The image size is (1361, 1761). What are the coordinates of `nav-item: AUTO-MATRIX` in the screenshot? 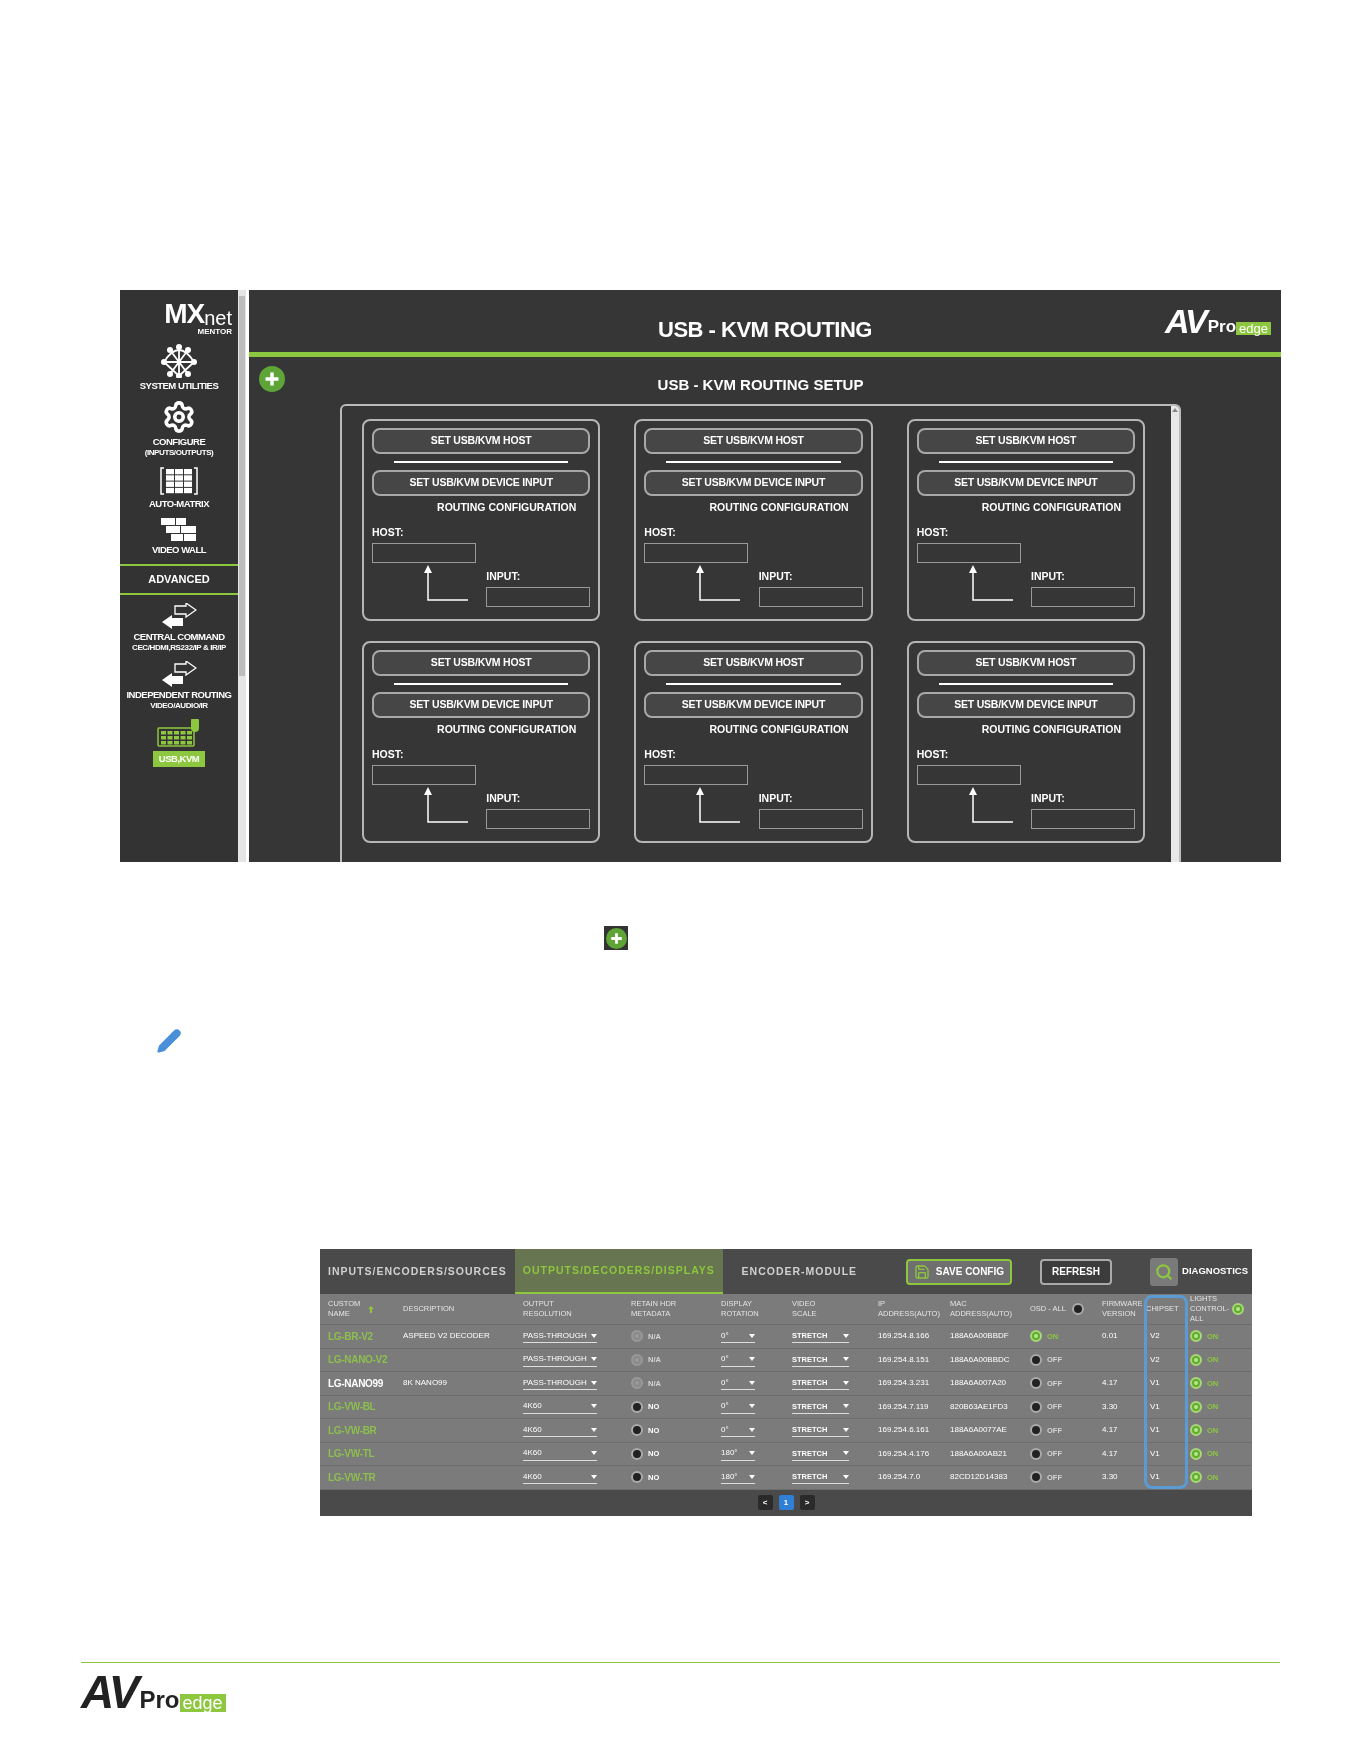 It's located at (179, 504).